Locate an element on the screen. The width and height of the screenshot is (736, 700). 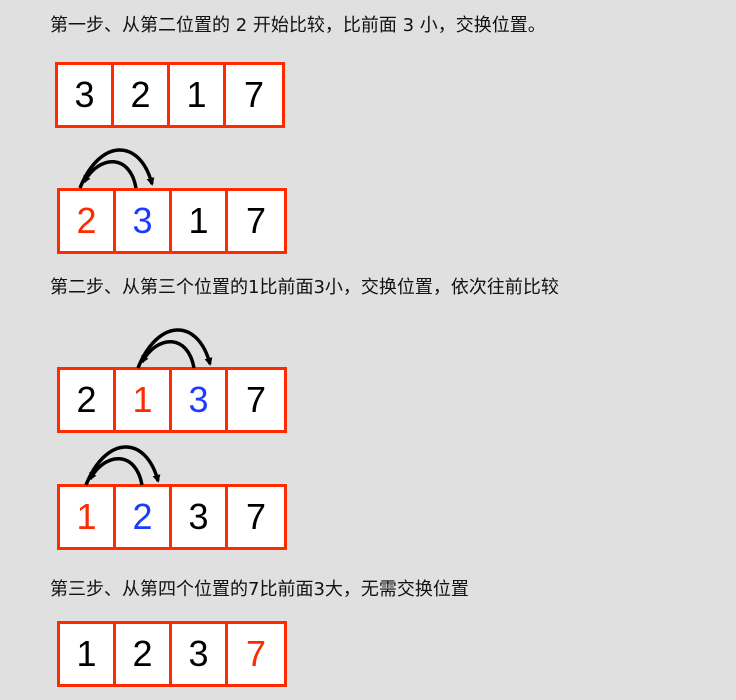
step-1-title: 第一步、从第二位置的 2 开始比较，比前面 3 小，交换位置。 is located at coordinates (298, 25).